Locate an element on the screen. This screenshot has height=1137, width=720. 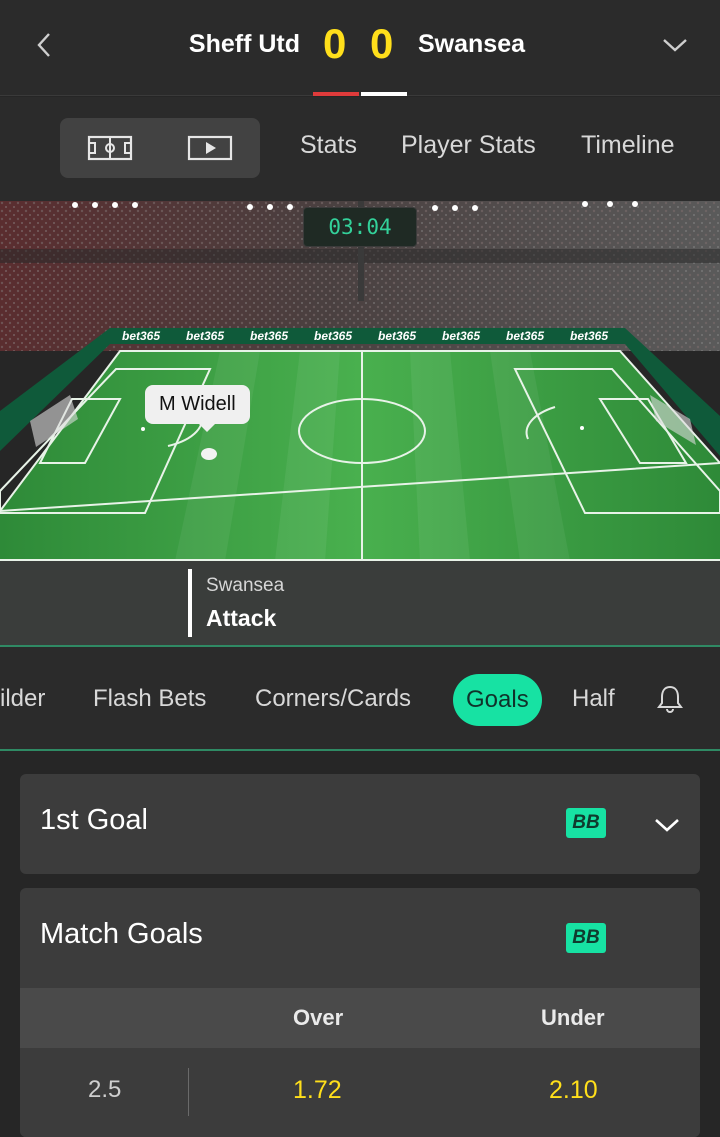
home-score: 0 is located at coordinates (335, 43).